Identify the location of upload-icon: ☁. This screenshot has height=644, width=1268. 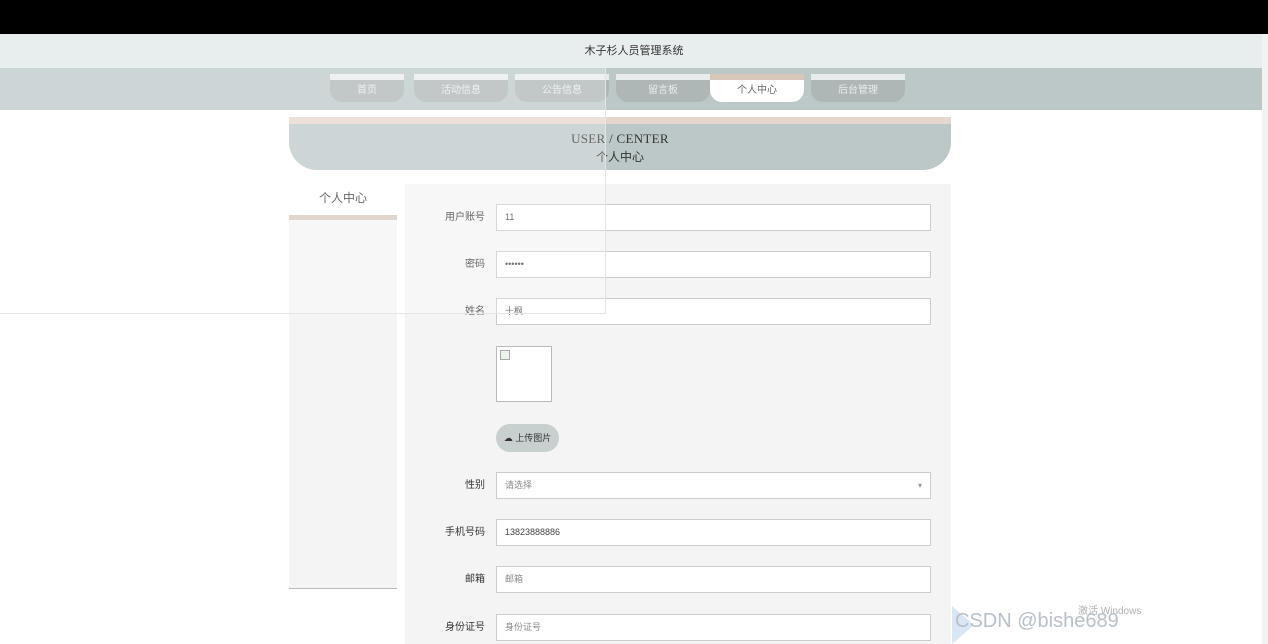
(508, 438).